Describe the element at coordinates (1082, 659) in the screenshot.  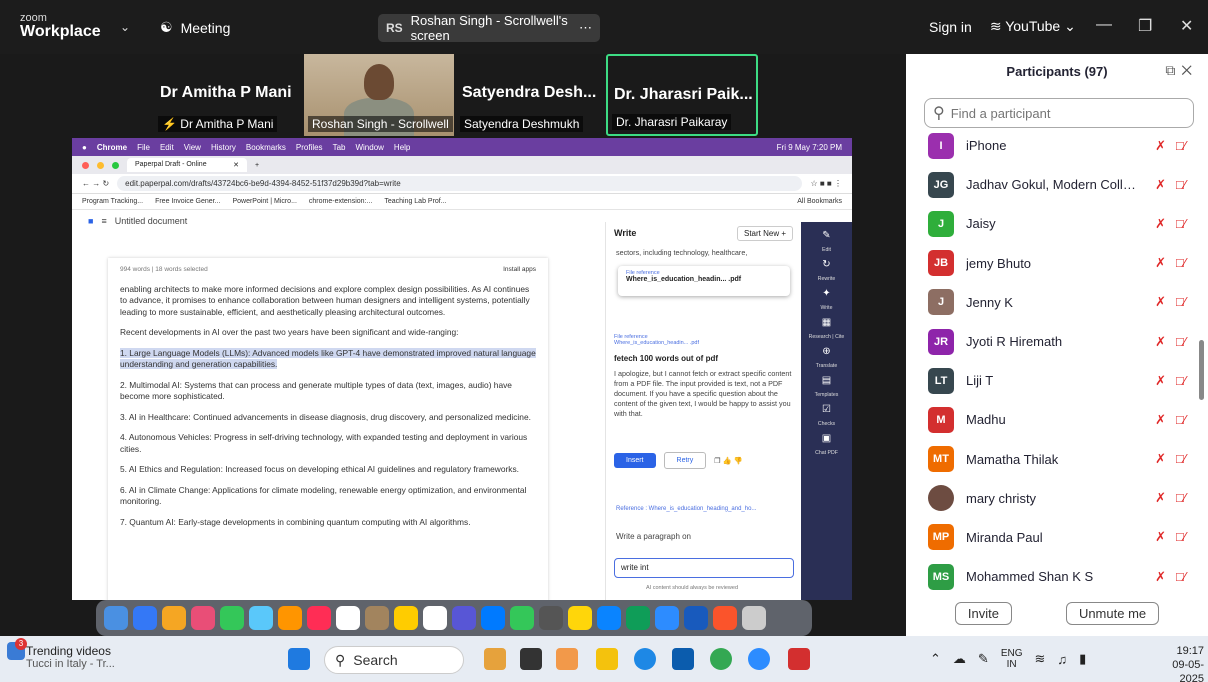
I see `battery-icon: ▮` at that location.